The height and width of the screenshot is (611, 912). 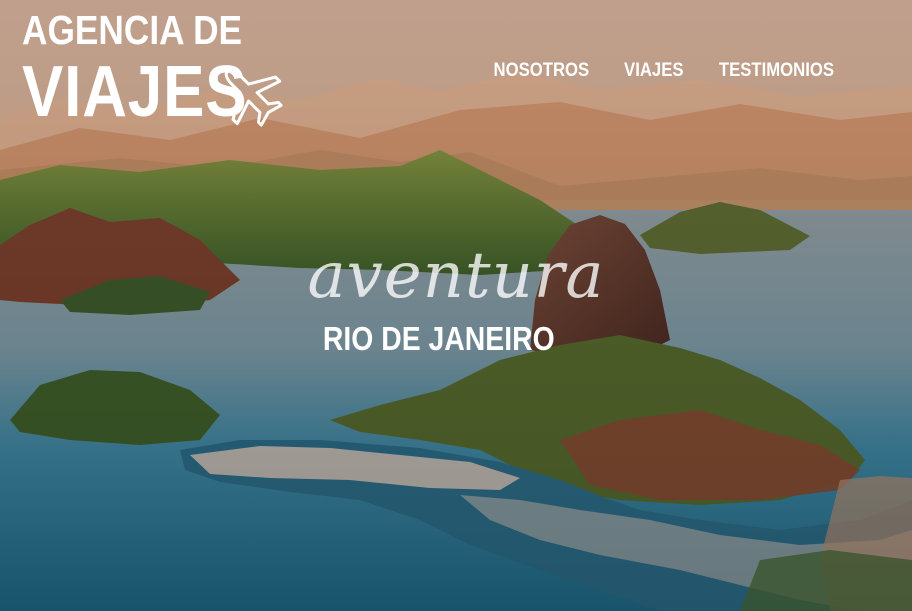 I want to click on nav-item-viajes: VIAJES, so click(x=653, y=71).